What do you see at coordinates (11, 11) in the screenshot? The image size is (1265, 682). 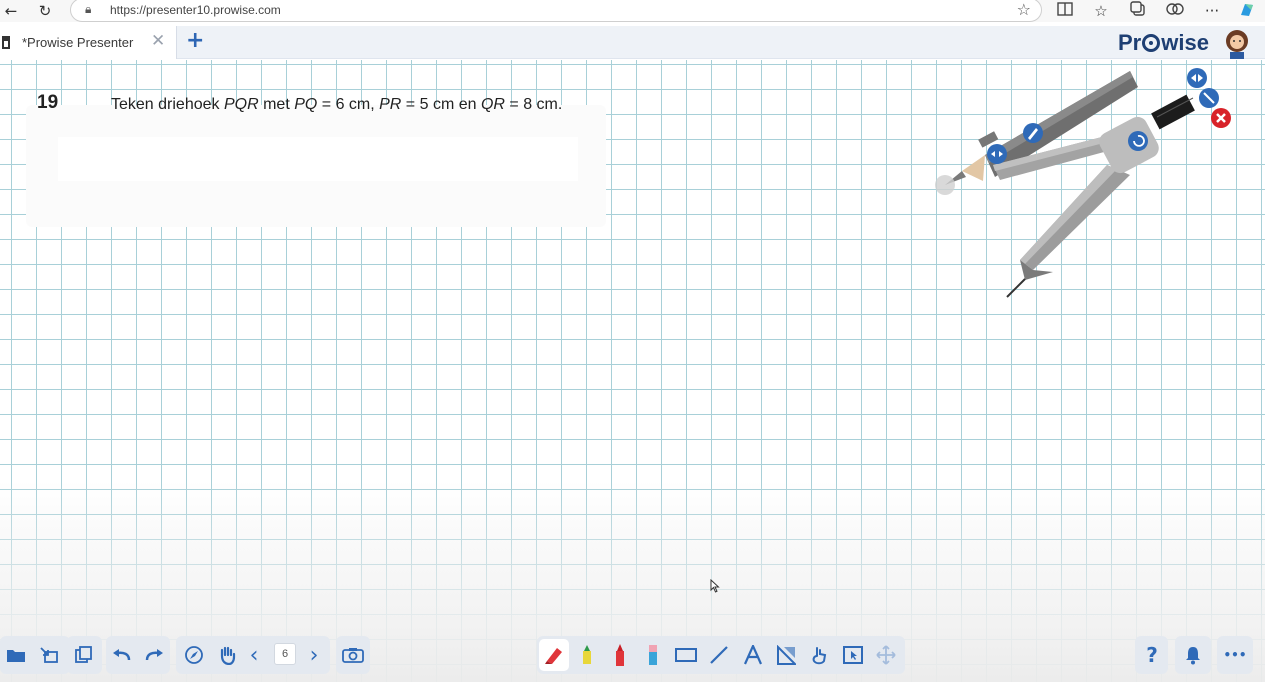 I see `back-arrow-icon: ←` at bounding box center [11, 11].